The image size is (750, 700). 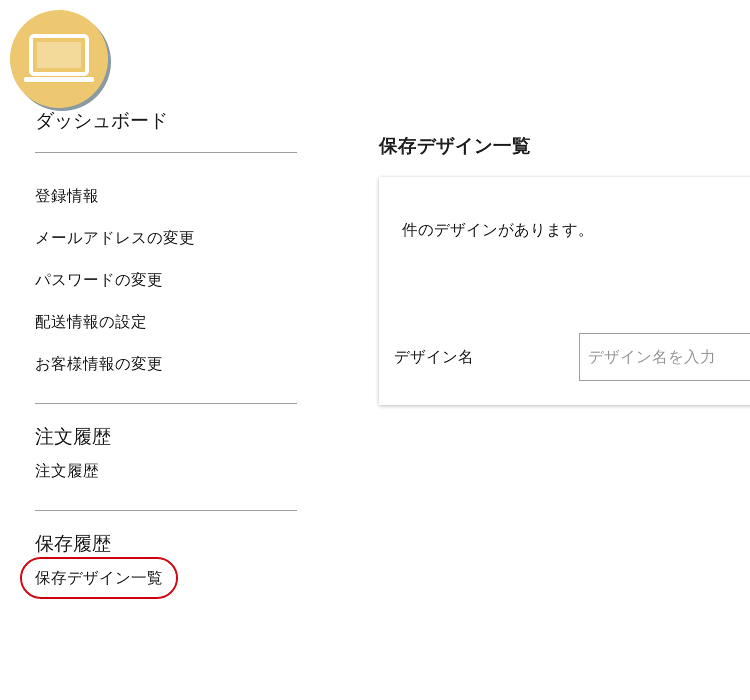 I want to click on sidebar-link: メールアドレスの変更, so click(x=115, y=238).